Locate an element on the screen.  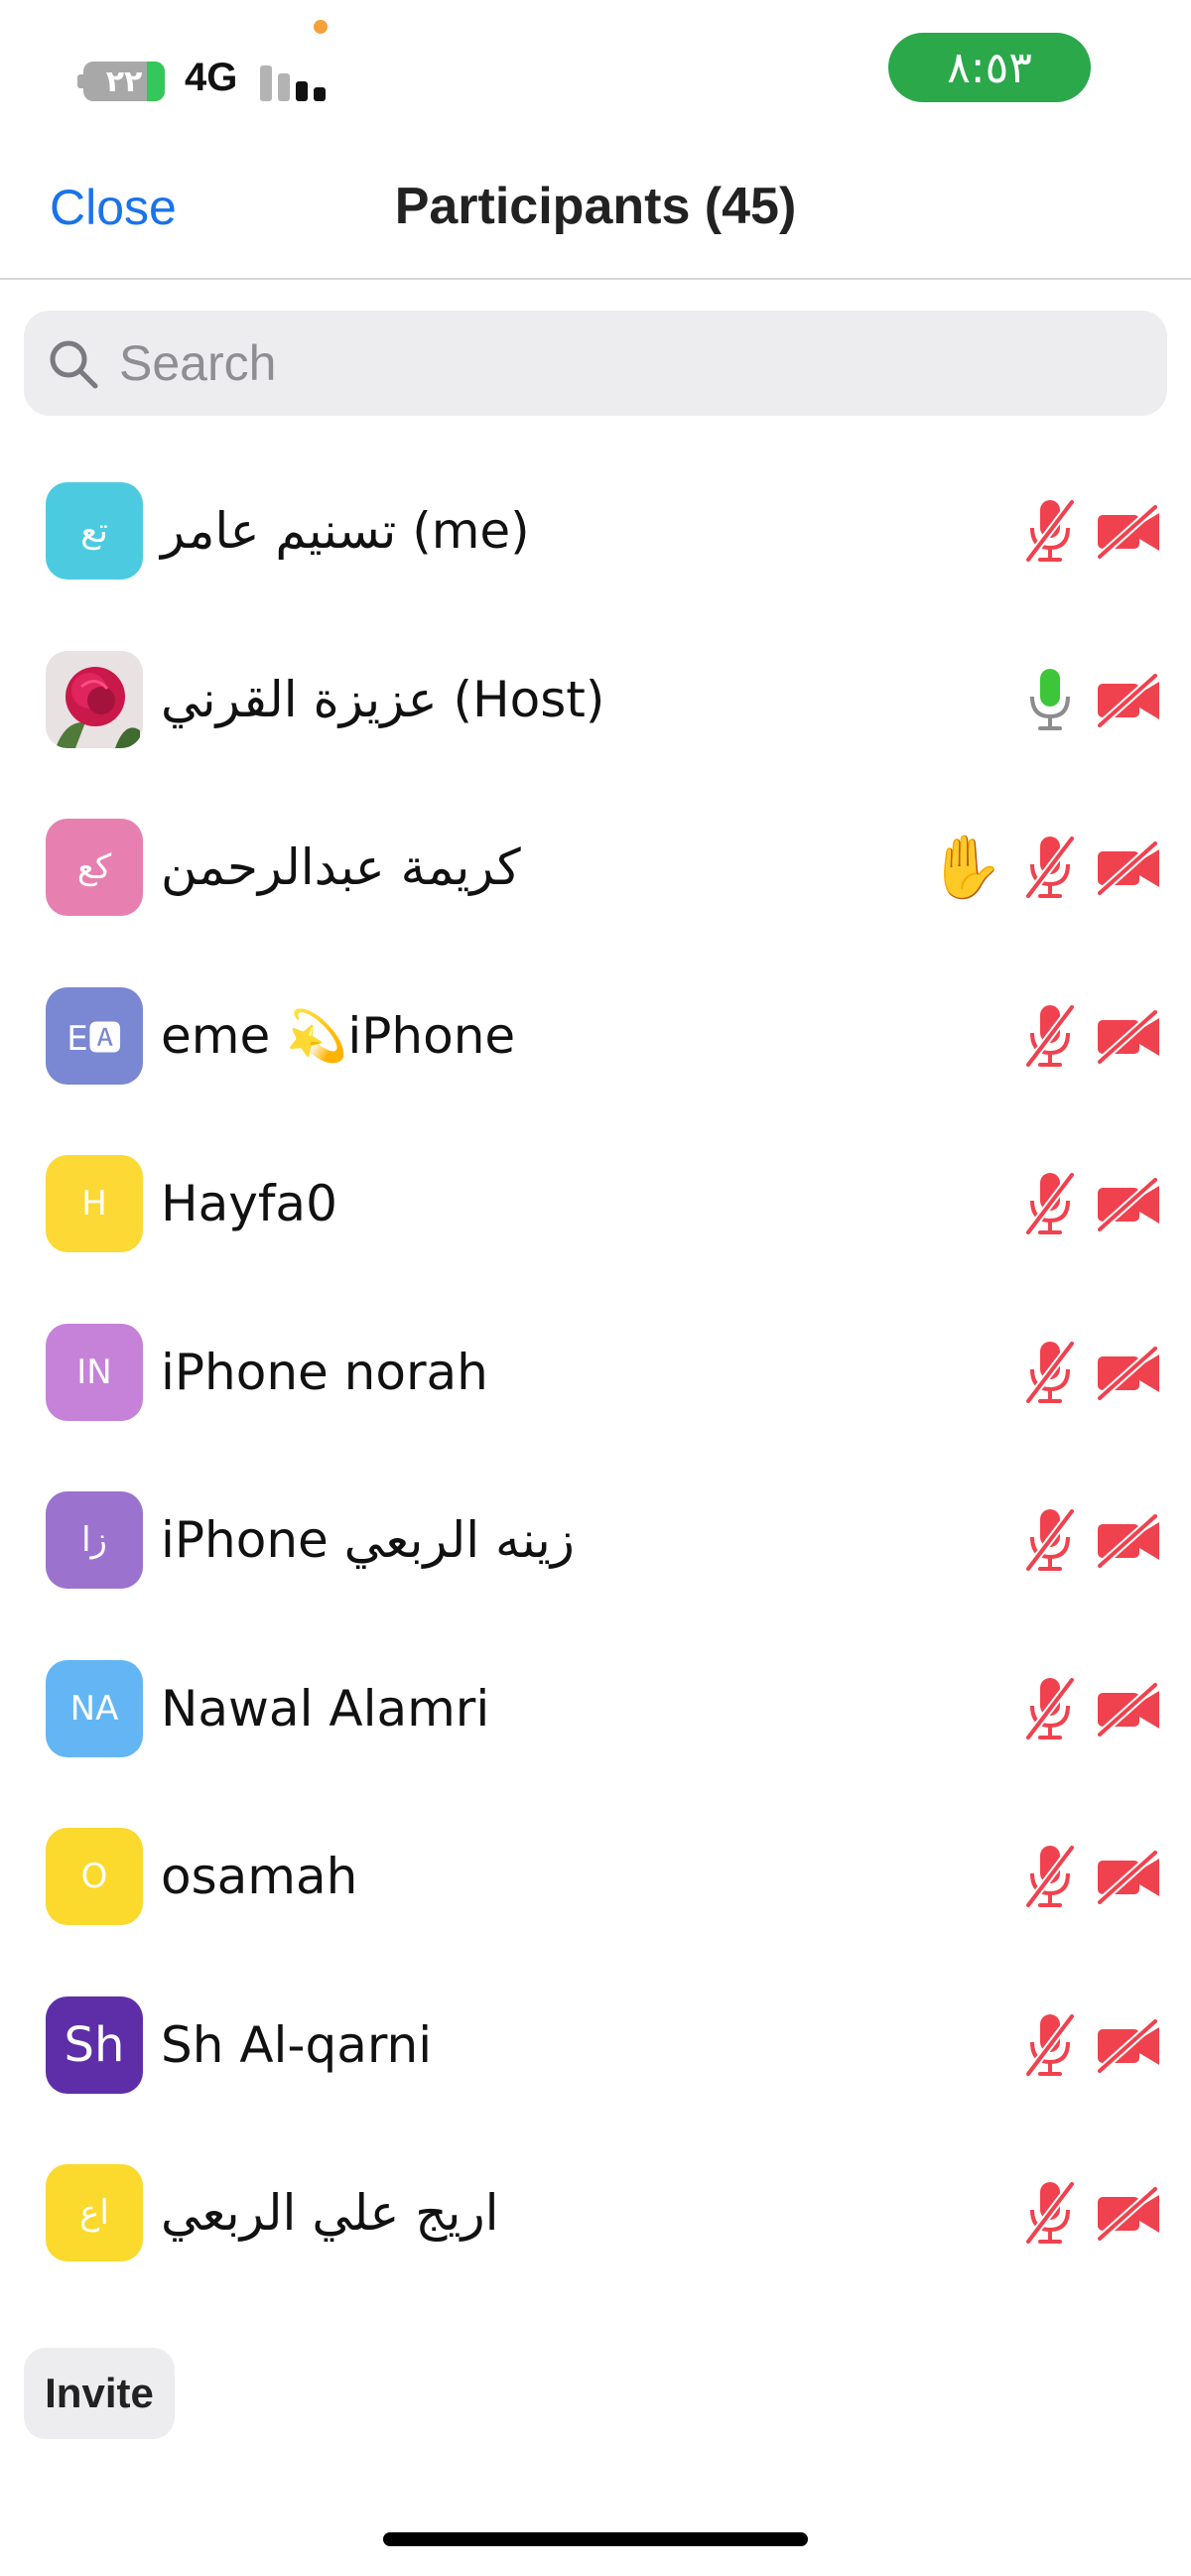
participant-row: IN iPhone norah is located at coordinates (595, 1359).